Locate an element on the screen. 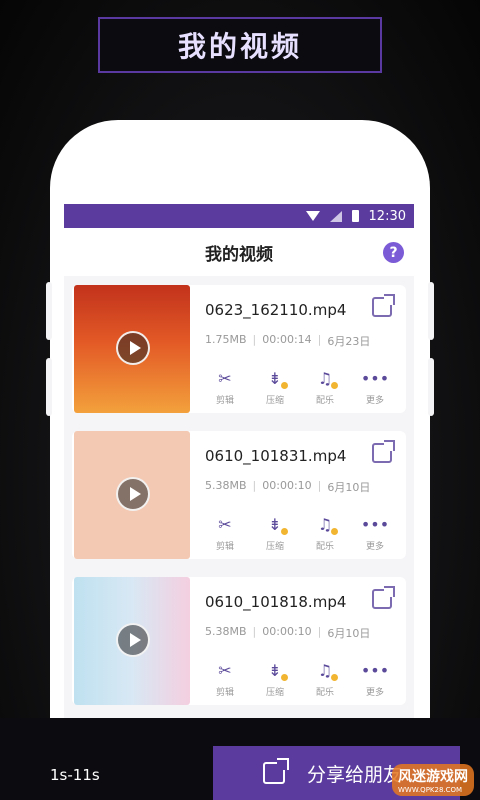 The width and height of the screenshot is (480, 800). video-duration: 00:00:14 is located at coordinates (287, 339).